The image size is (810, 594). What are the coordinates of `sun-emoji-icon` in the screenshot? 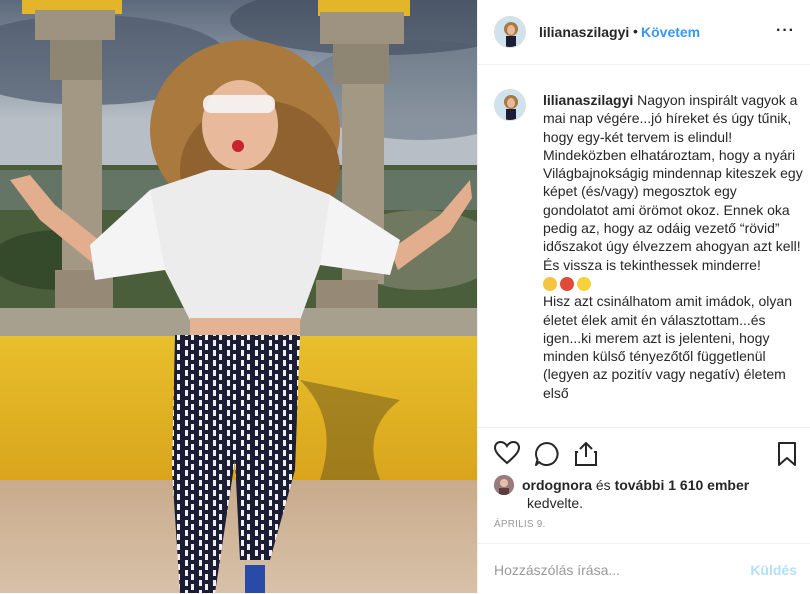 It's located at (584, 284).